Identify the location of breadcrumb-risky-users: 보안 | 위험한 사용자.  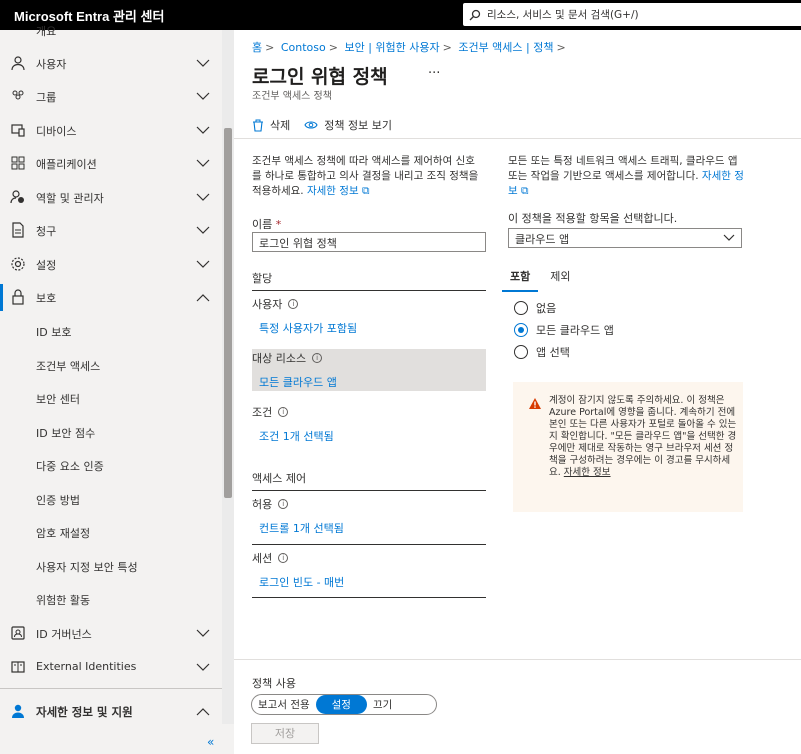
(391, 47).